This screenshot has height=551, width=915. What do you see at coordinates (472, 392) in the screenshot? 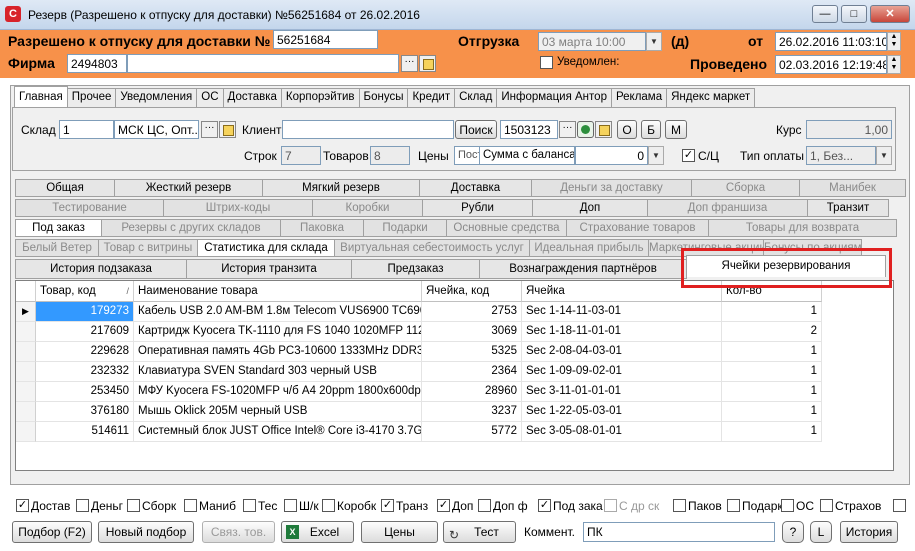
I see `table-row: 28960` at bounding box center [472, 392].